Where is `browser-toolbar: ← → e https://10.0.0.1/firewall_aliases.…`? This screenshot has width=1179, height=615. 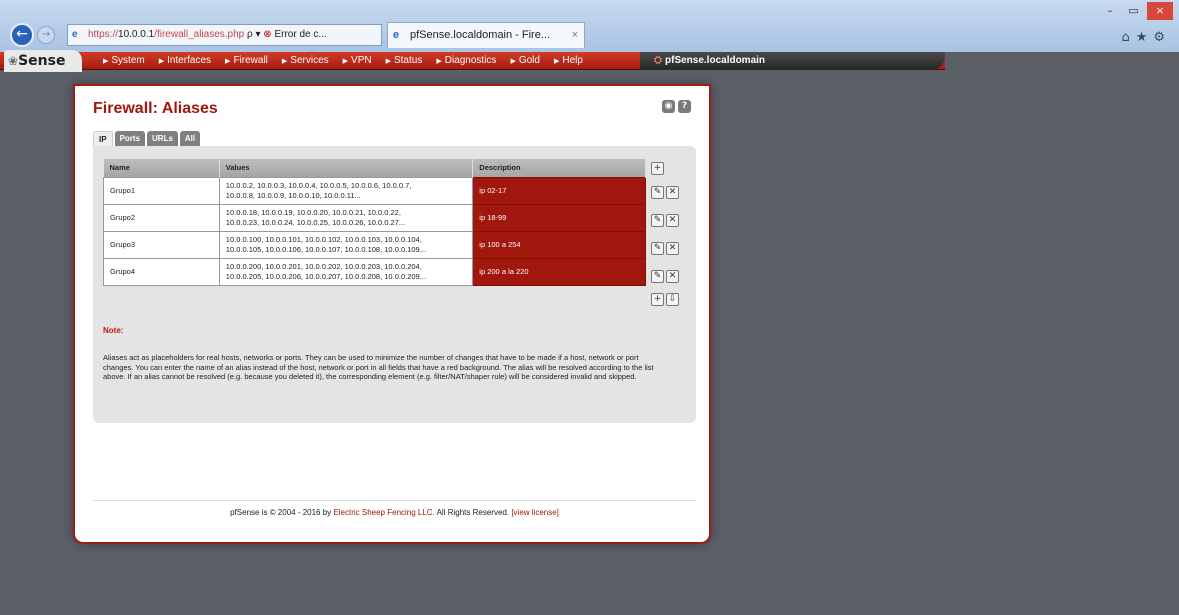
browser-toolbar: ← → e https://10.0.0.1/firewall_aliases.… is located at coordinates (589, 26).